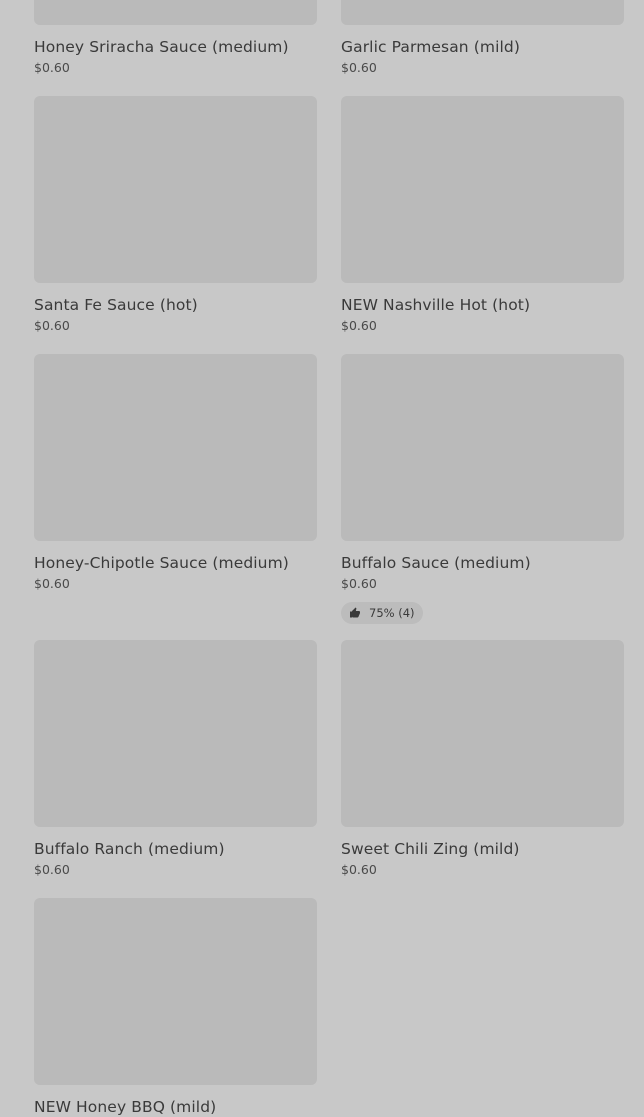 This screenshot has width=644, height=1117. I want to click on item-name: Sweet Chili Zing (mild), so click(430, 849).